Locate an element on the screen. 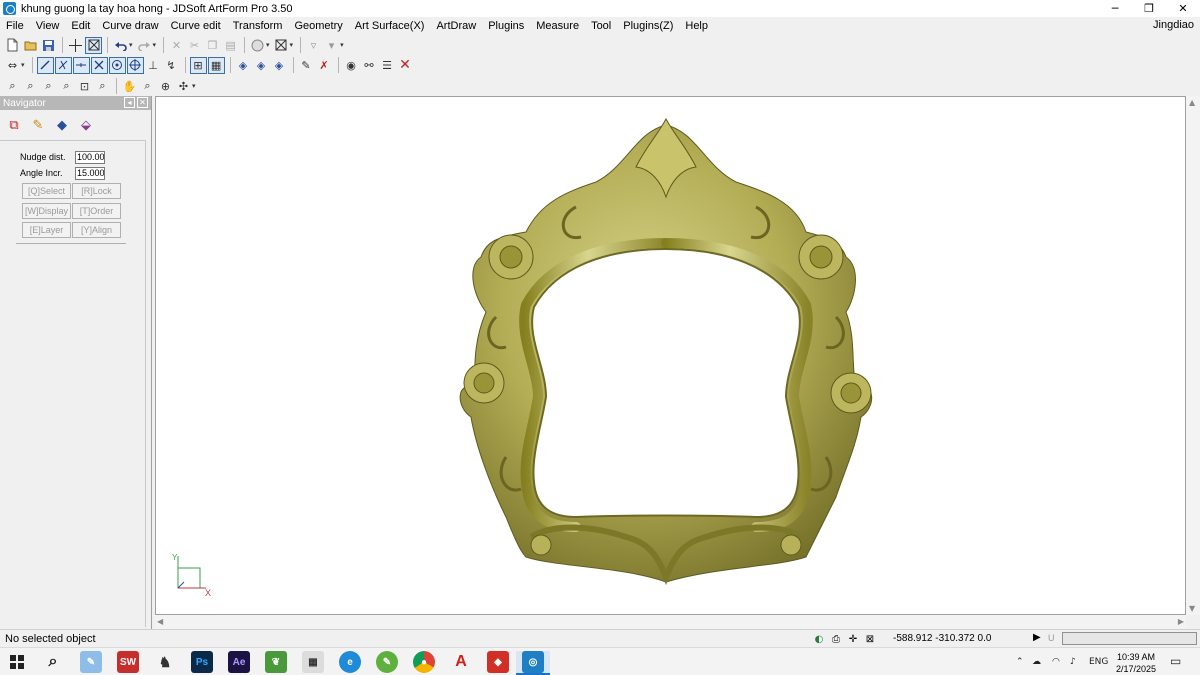  pan-hand-icon: ✋ is located at coordinates (129, 86).